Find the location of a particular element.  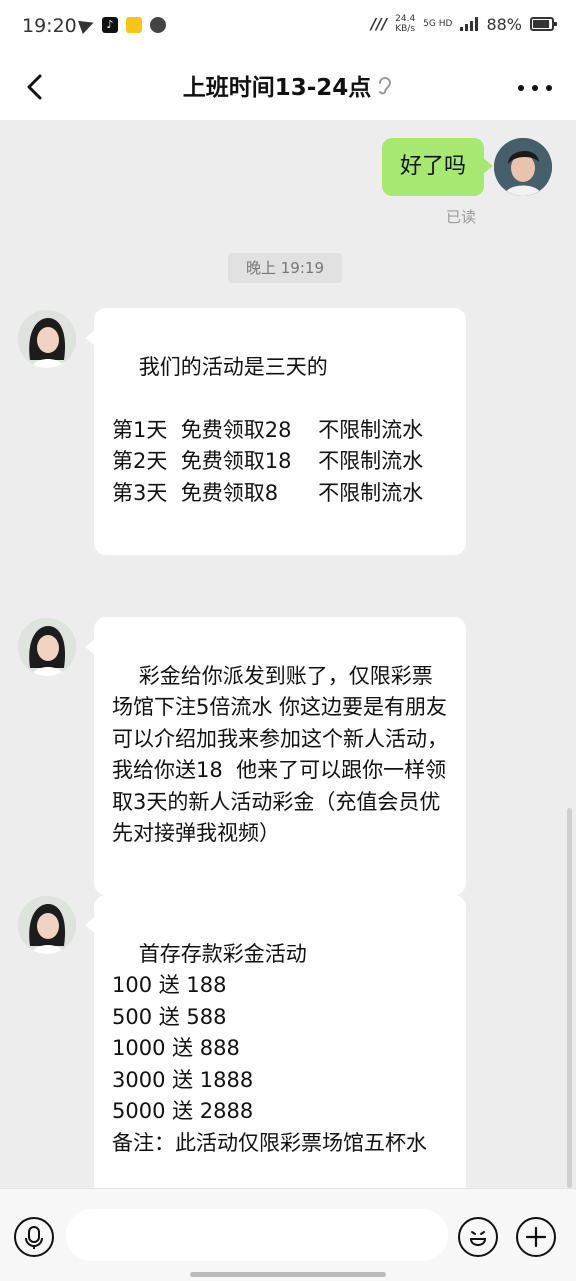

status-bar: 19:20 ♪ /// 24.4 KB/s 5G HD 88% is located at coordinates (288, 27).